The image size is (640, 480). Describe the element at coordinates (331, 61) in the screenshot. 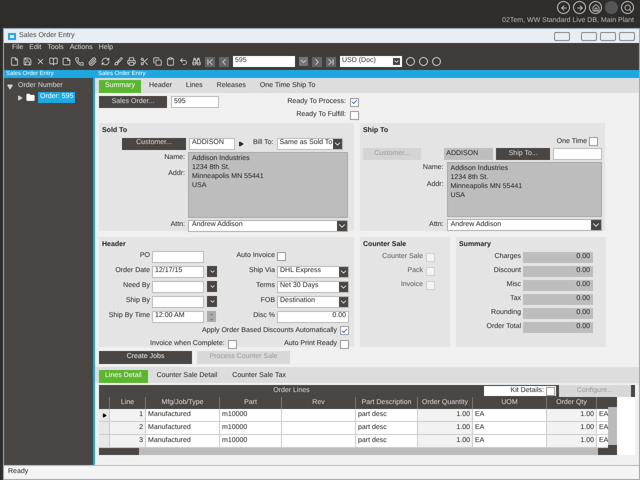

I see `last-icon` at that location.